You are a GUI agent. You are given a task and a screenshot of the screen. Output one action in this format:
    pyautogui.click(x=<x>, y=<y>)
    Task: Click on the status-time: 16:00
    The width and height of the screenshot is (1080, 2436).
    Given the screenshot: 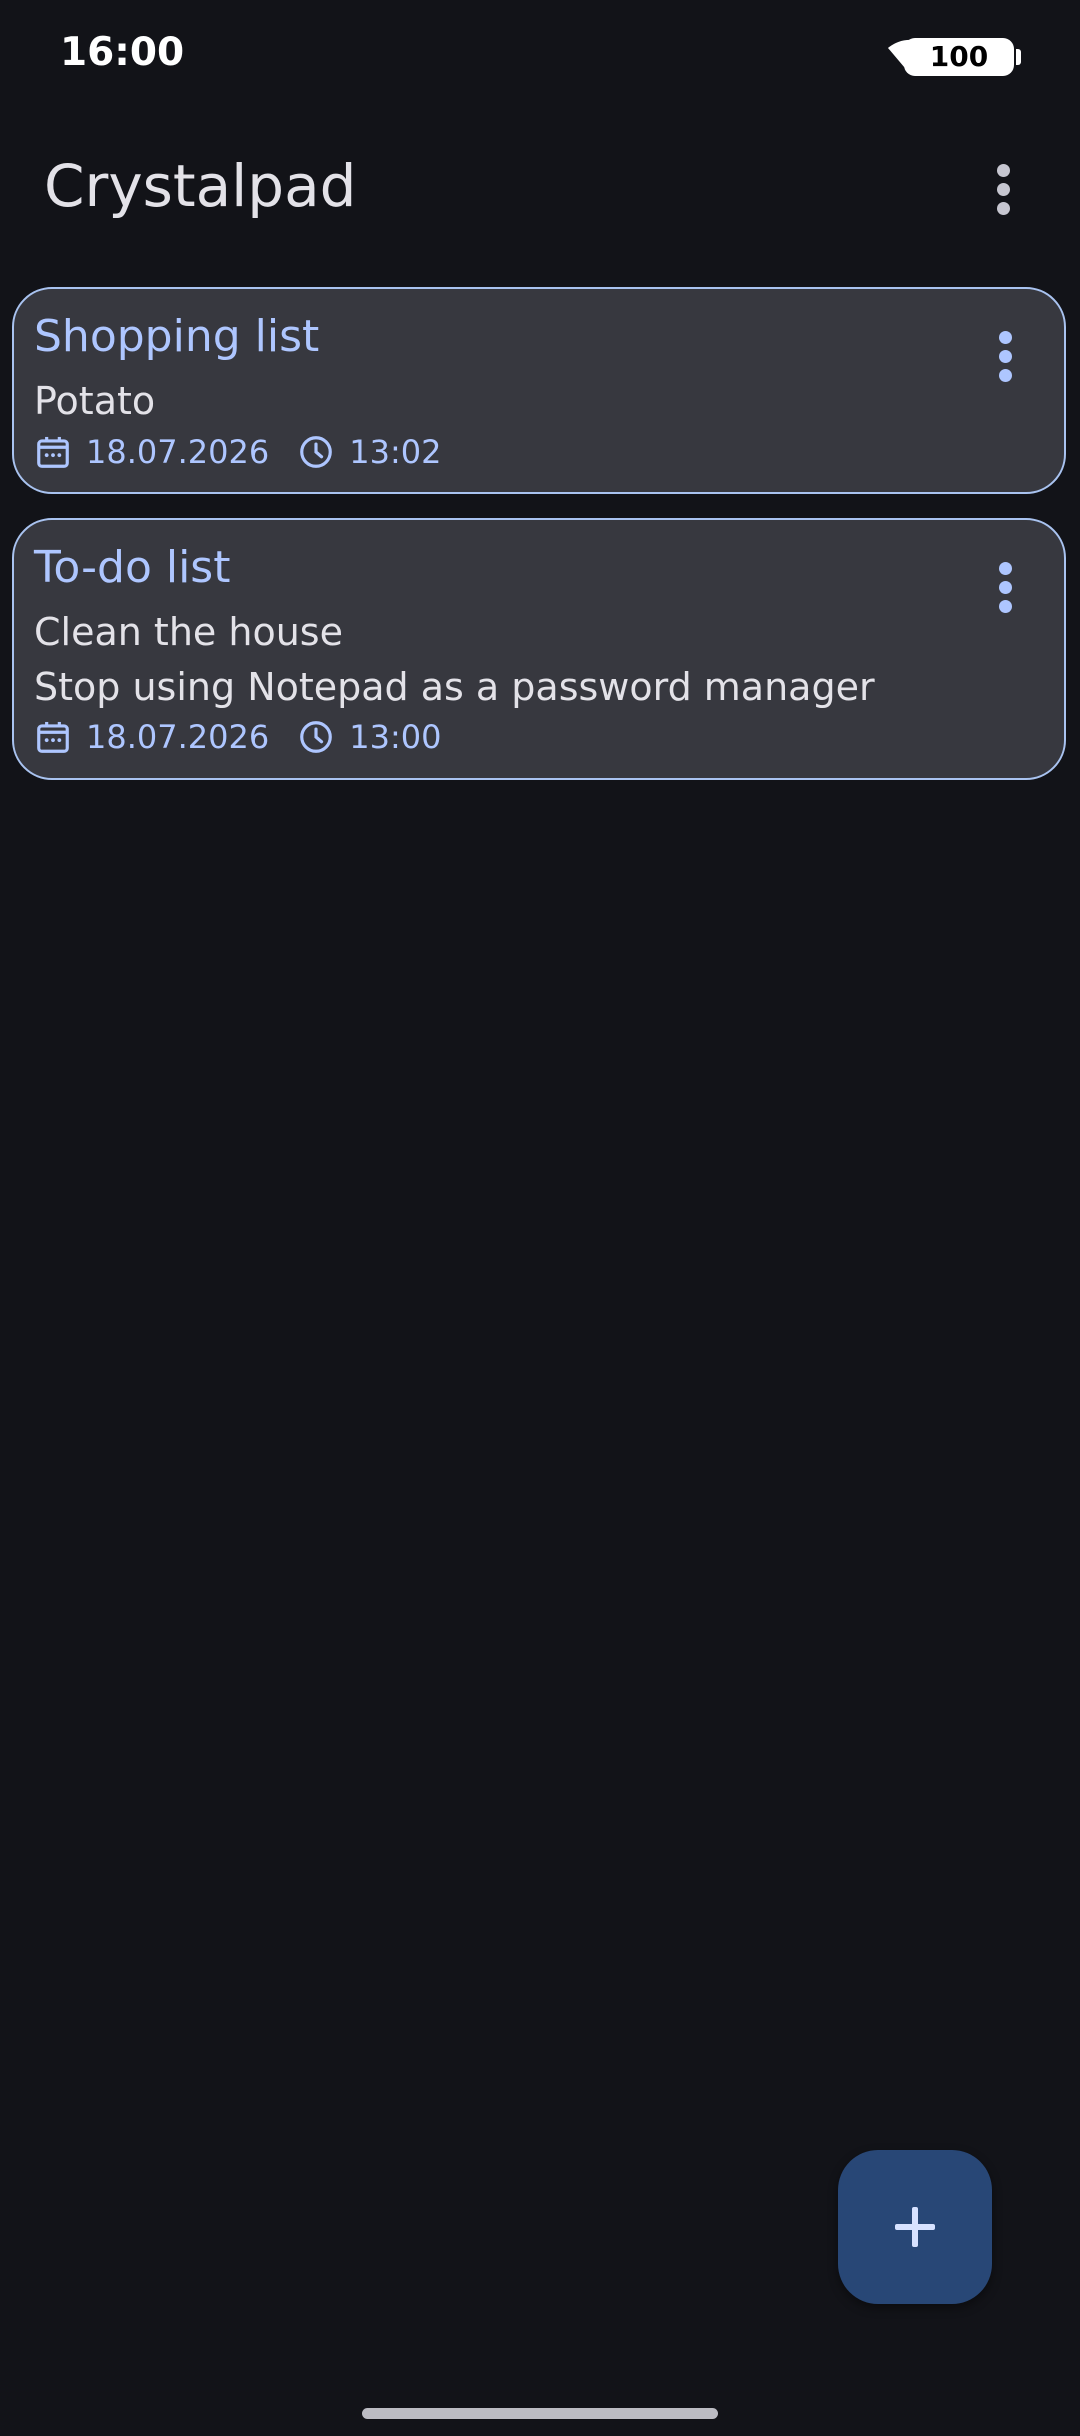 What is the action you would take?
    pyautogui.click(x=122, y=52)
    